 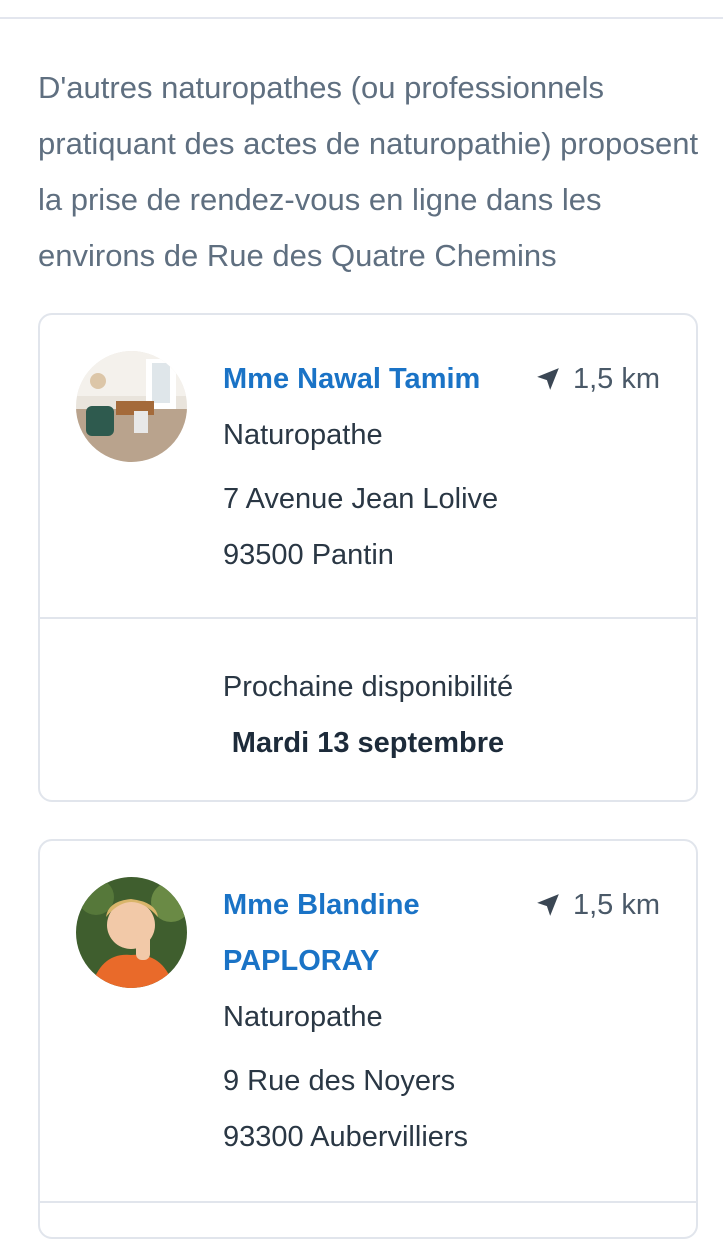 What do you see at coordinates (346, 1137) in the screenshot?
I see `address-city: 93300 Aubervilliers` at bounding box center [346, 1137].